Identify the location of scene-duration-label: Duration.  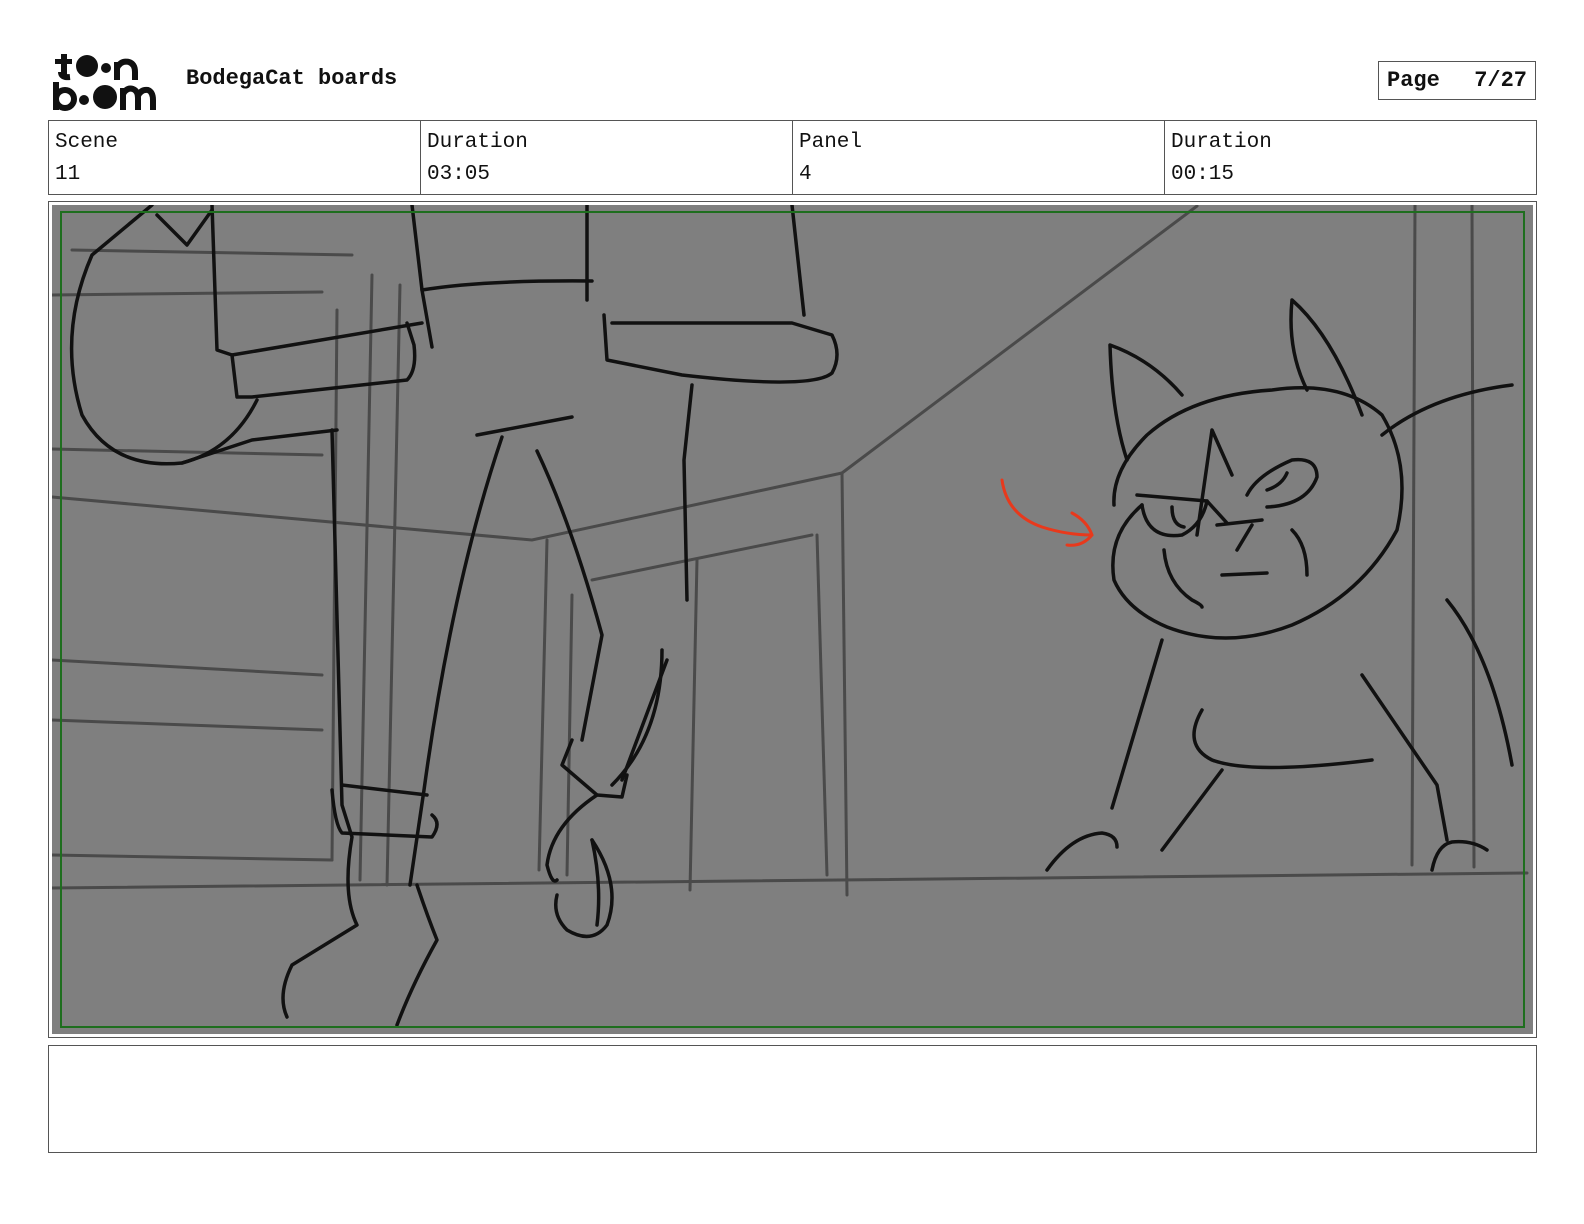
(477, 142).